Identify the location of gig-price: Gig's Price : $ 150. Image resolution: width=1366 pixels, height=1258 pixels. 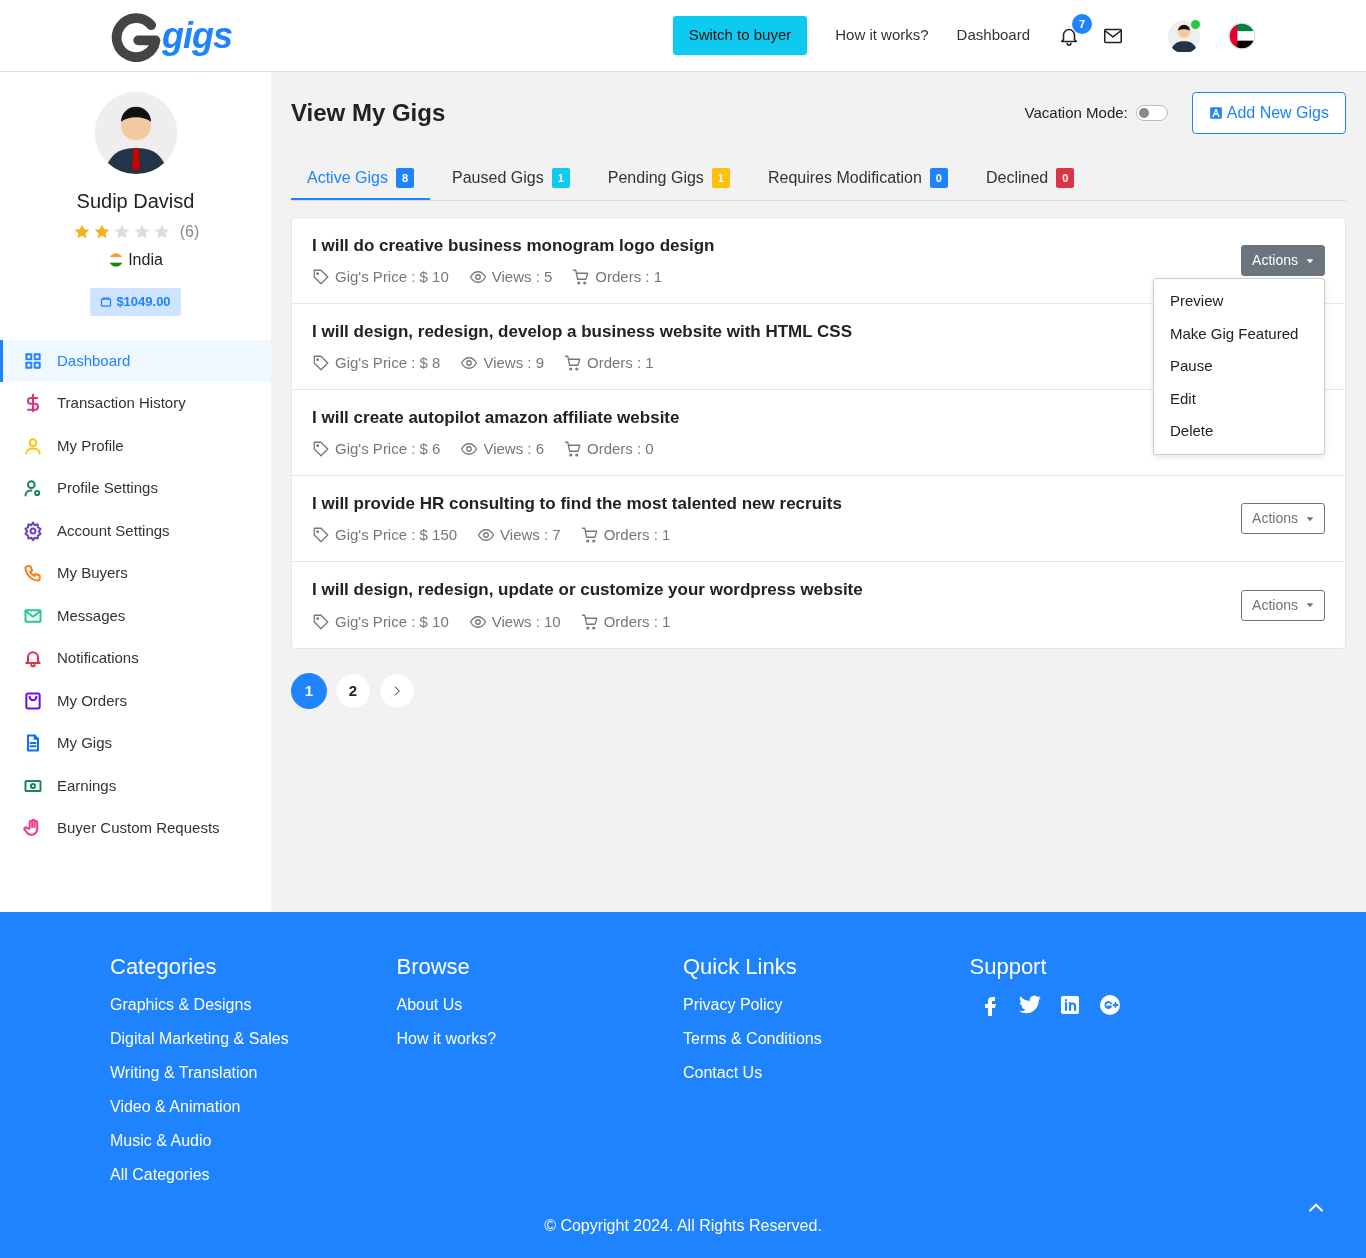
(396, 535).